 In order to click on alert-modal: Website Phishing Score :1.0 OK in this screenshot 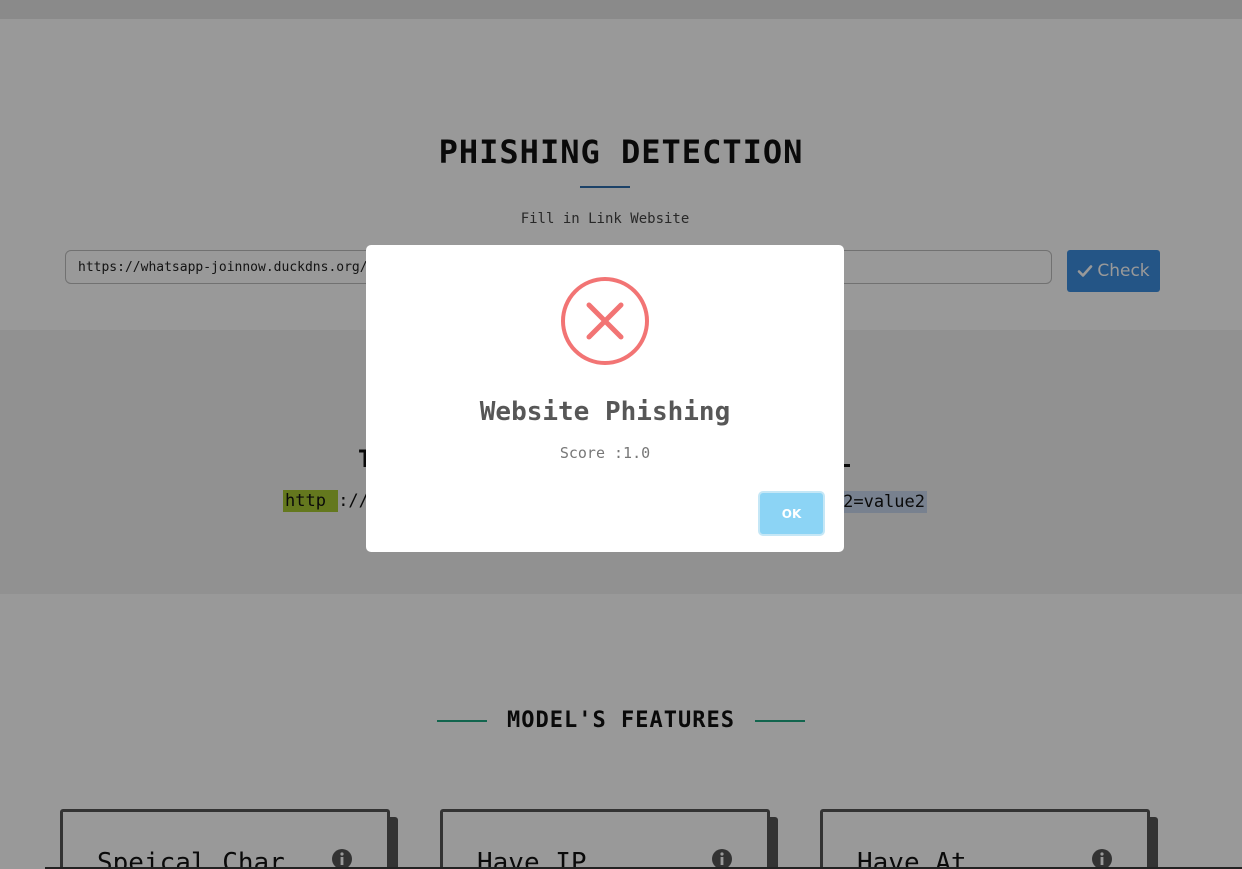, I will do `click(605, 398)`.